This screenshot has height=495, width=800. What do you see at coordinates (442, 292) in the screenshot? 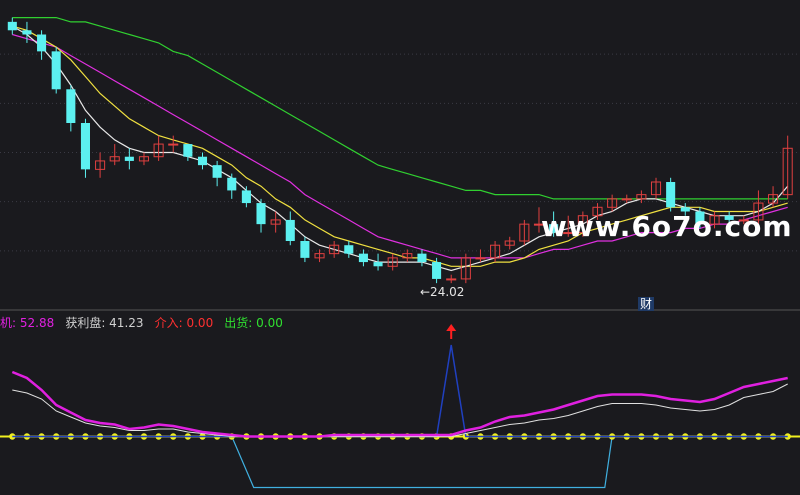
I see `low-price-label: ←24.02` at bounding box center [442, 292].